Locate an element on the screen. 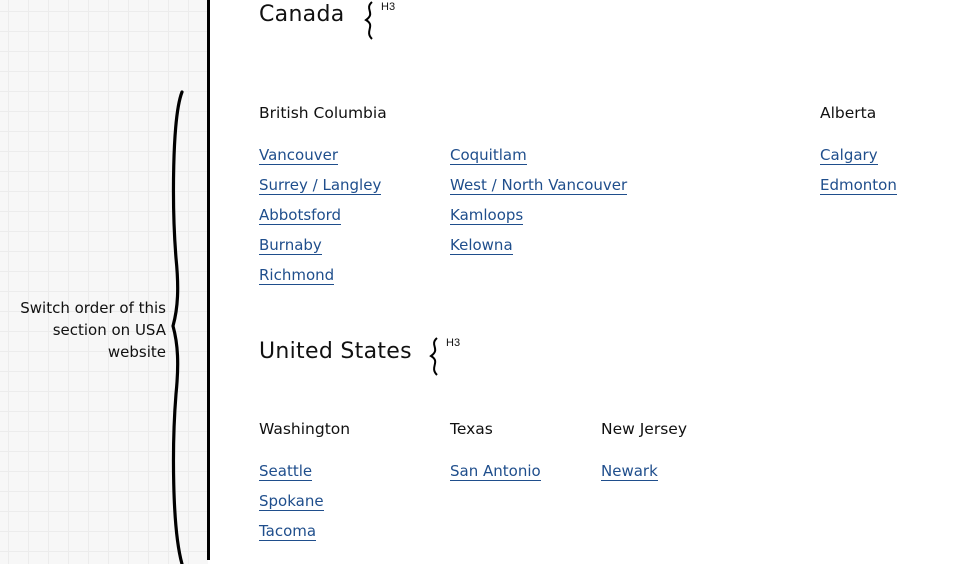 This screenshot has width=955, height=564. city-link-kamloops: Kamloops is located at coordinates (487, 215).